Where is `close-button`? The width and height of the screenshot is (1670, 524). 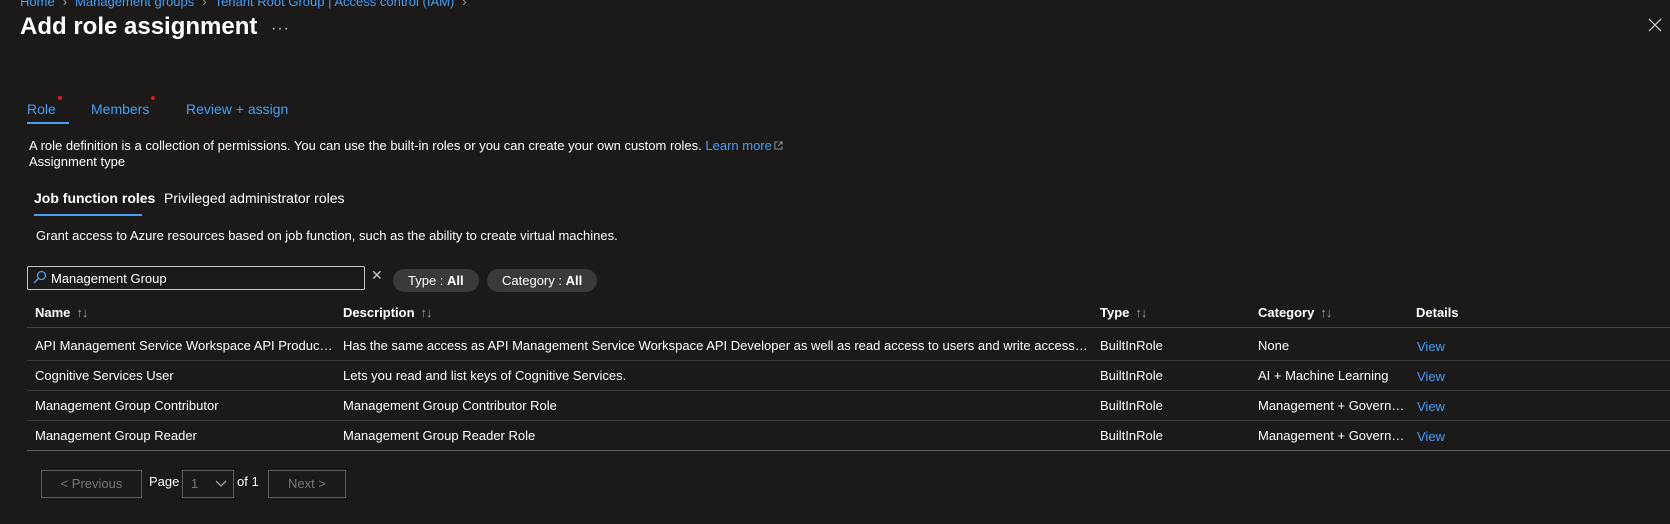
close-button is located at coordinates (1655, 25).